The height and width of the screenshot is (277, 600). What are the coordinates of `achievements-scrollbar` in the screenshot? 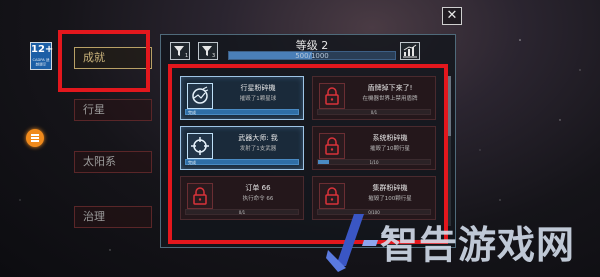 It's located at (449, 151).